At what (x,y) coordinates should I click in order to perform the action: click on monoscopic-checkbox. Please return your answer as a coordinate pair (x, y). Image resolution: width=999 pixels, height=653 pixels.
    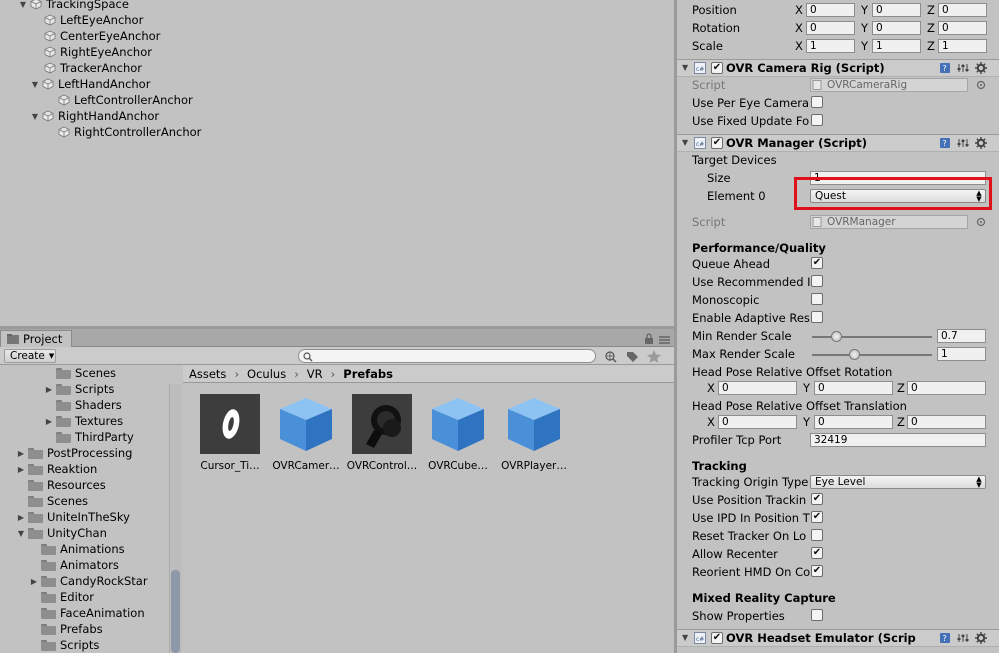
    Looking at the image, I should click on (817, 299).